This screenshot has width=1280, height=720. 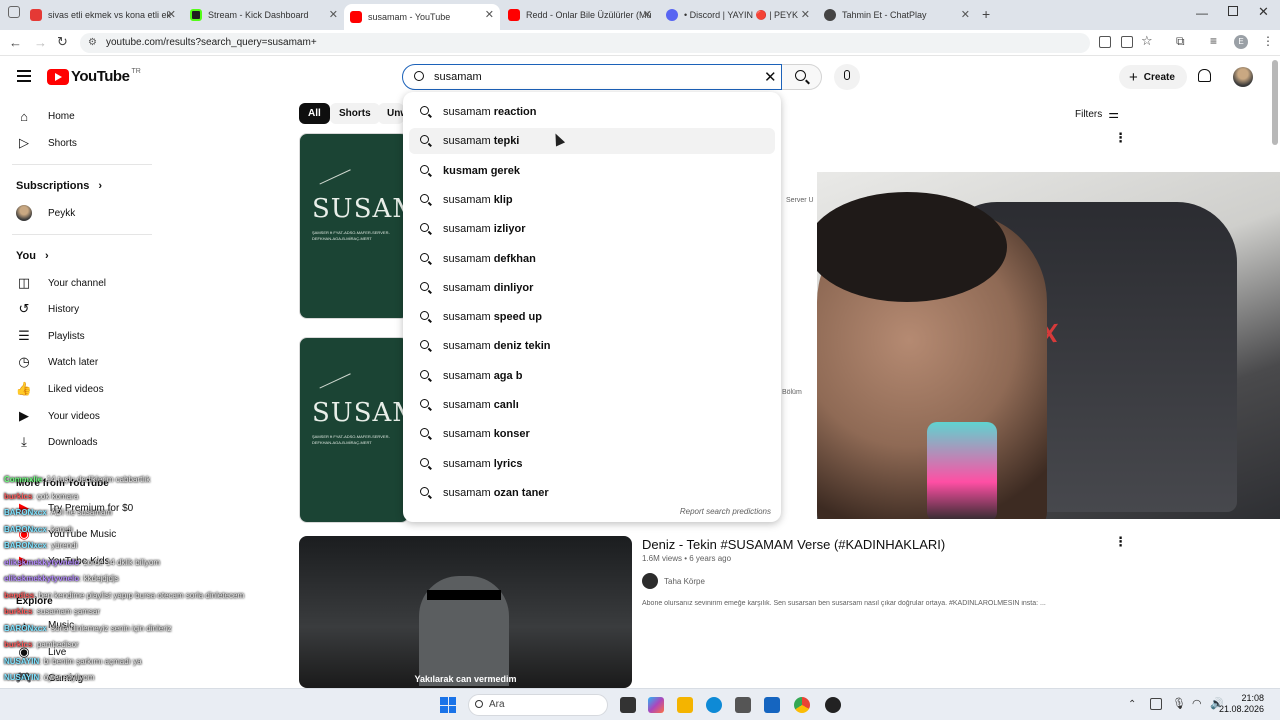 I want to click on search-suggestion: susamam ozan taner, so click(x=592, y=493).